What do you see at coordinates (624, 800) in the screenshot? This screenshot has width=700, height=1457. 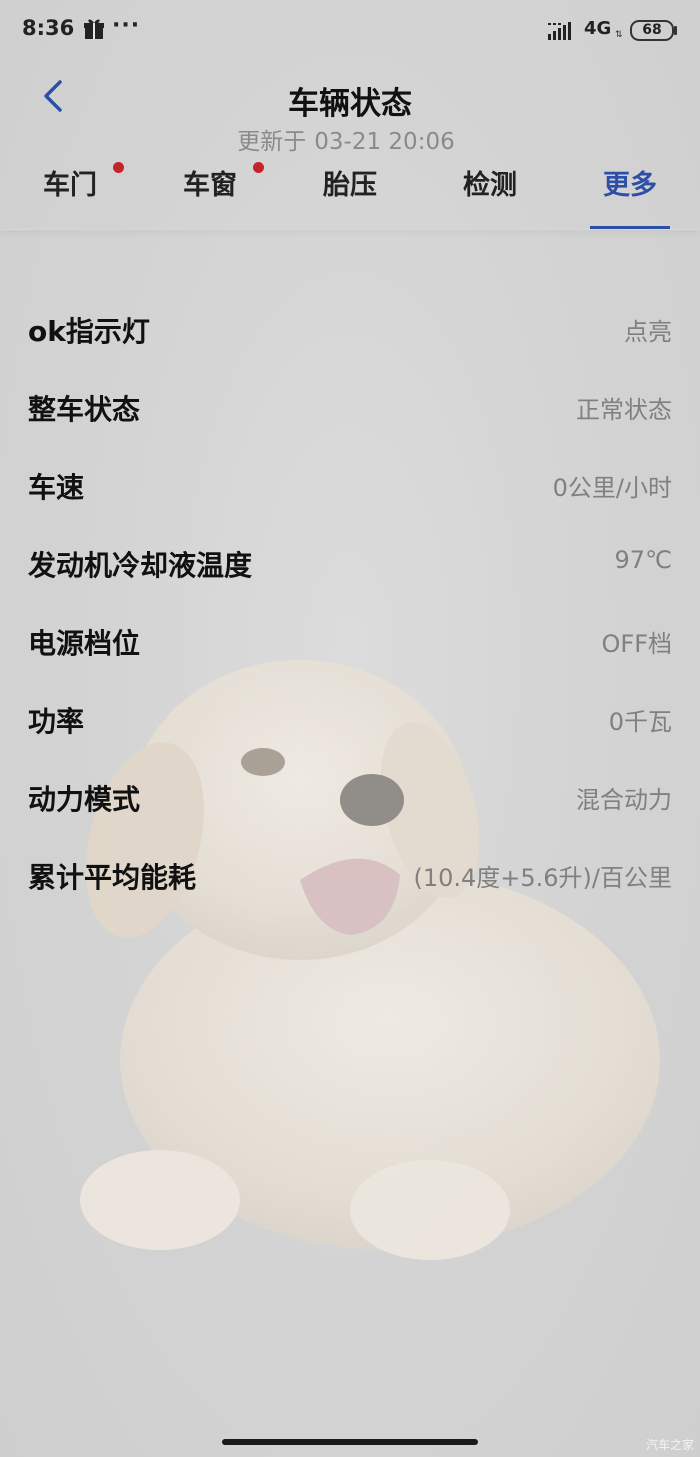 I see `item-value: 混合动力` at bounding box center [624, 800].